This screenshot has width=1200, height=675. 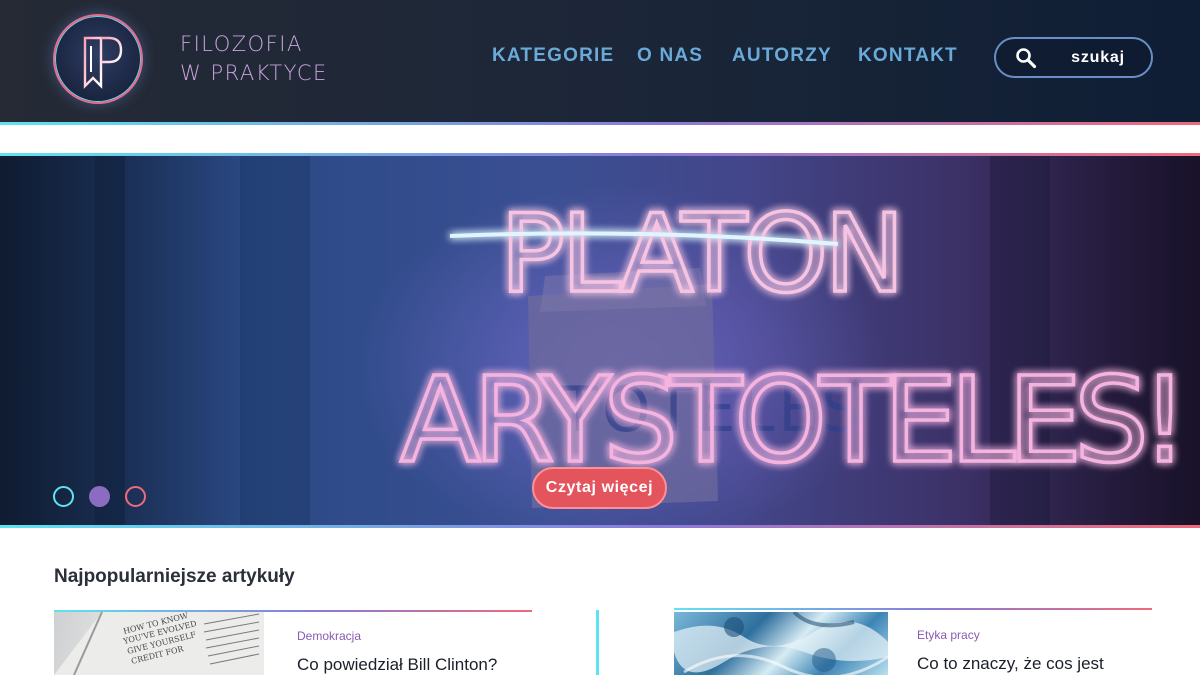 I want to click on nav-item-autorzy: AUTORZY, so click(x=782, y=56).